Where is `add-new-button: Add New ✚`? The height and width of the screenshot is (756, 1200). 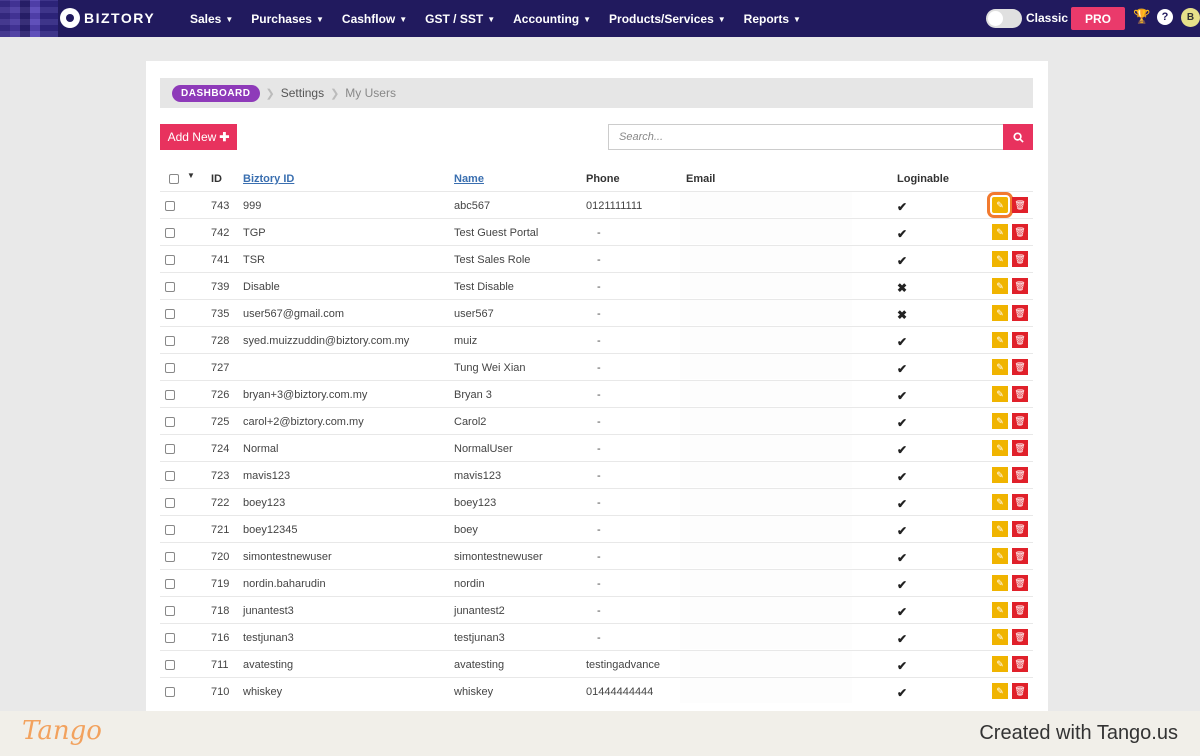
add-new-button: Add New ✚ is located at coordinates (198, 137).